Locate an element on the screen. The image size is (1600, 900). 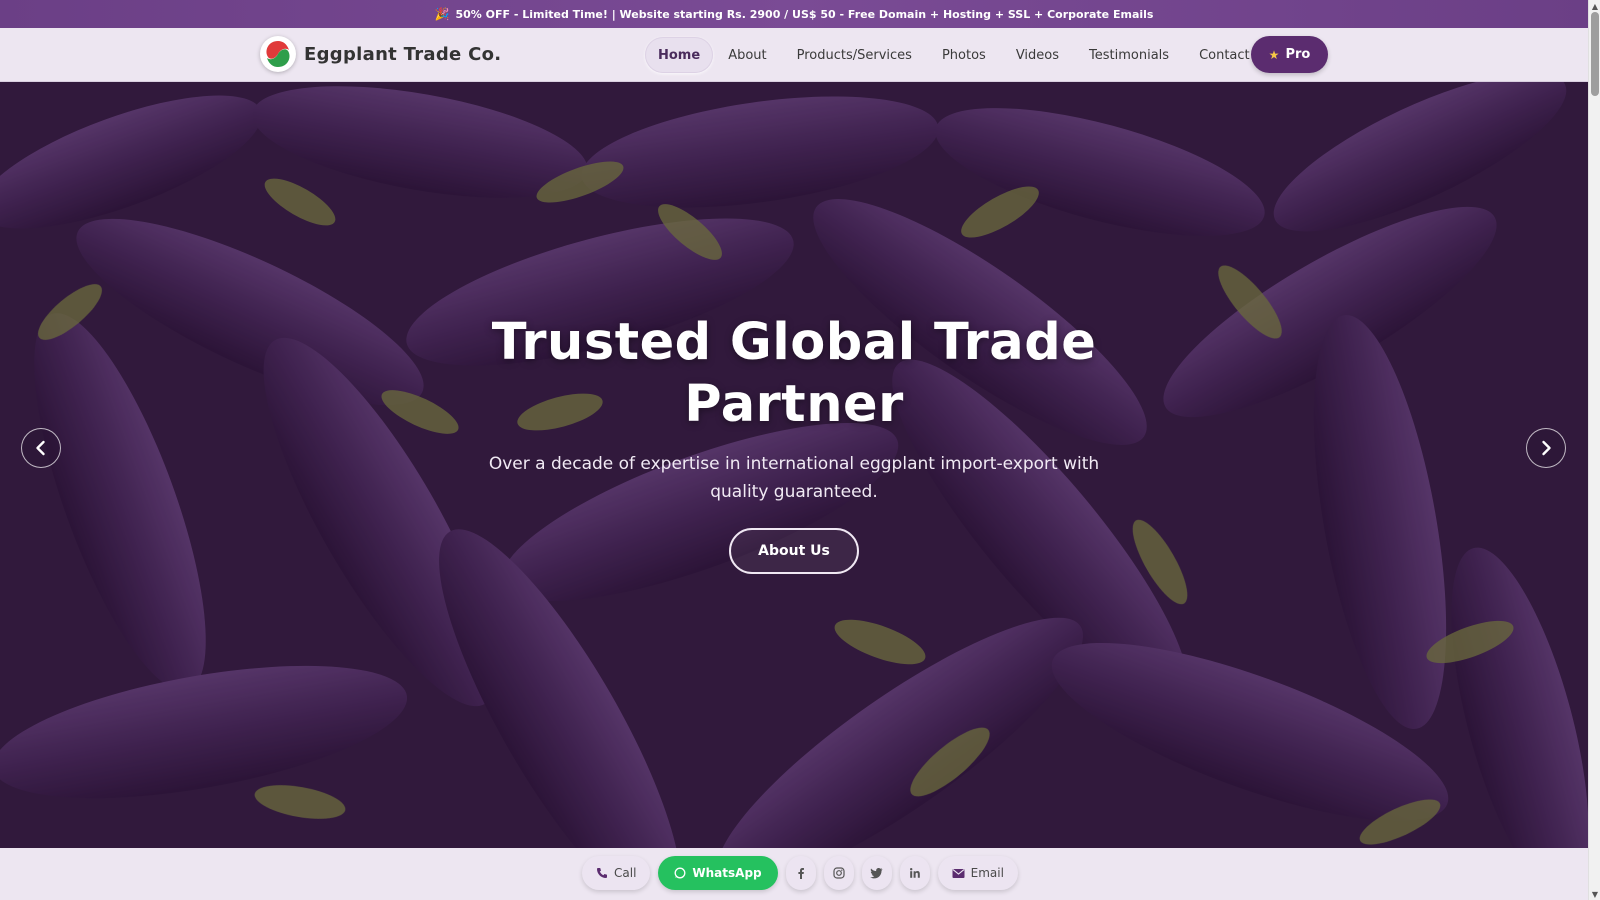
nav-about: About is located at coordinates (747, 55).